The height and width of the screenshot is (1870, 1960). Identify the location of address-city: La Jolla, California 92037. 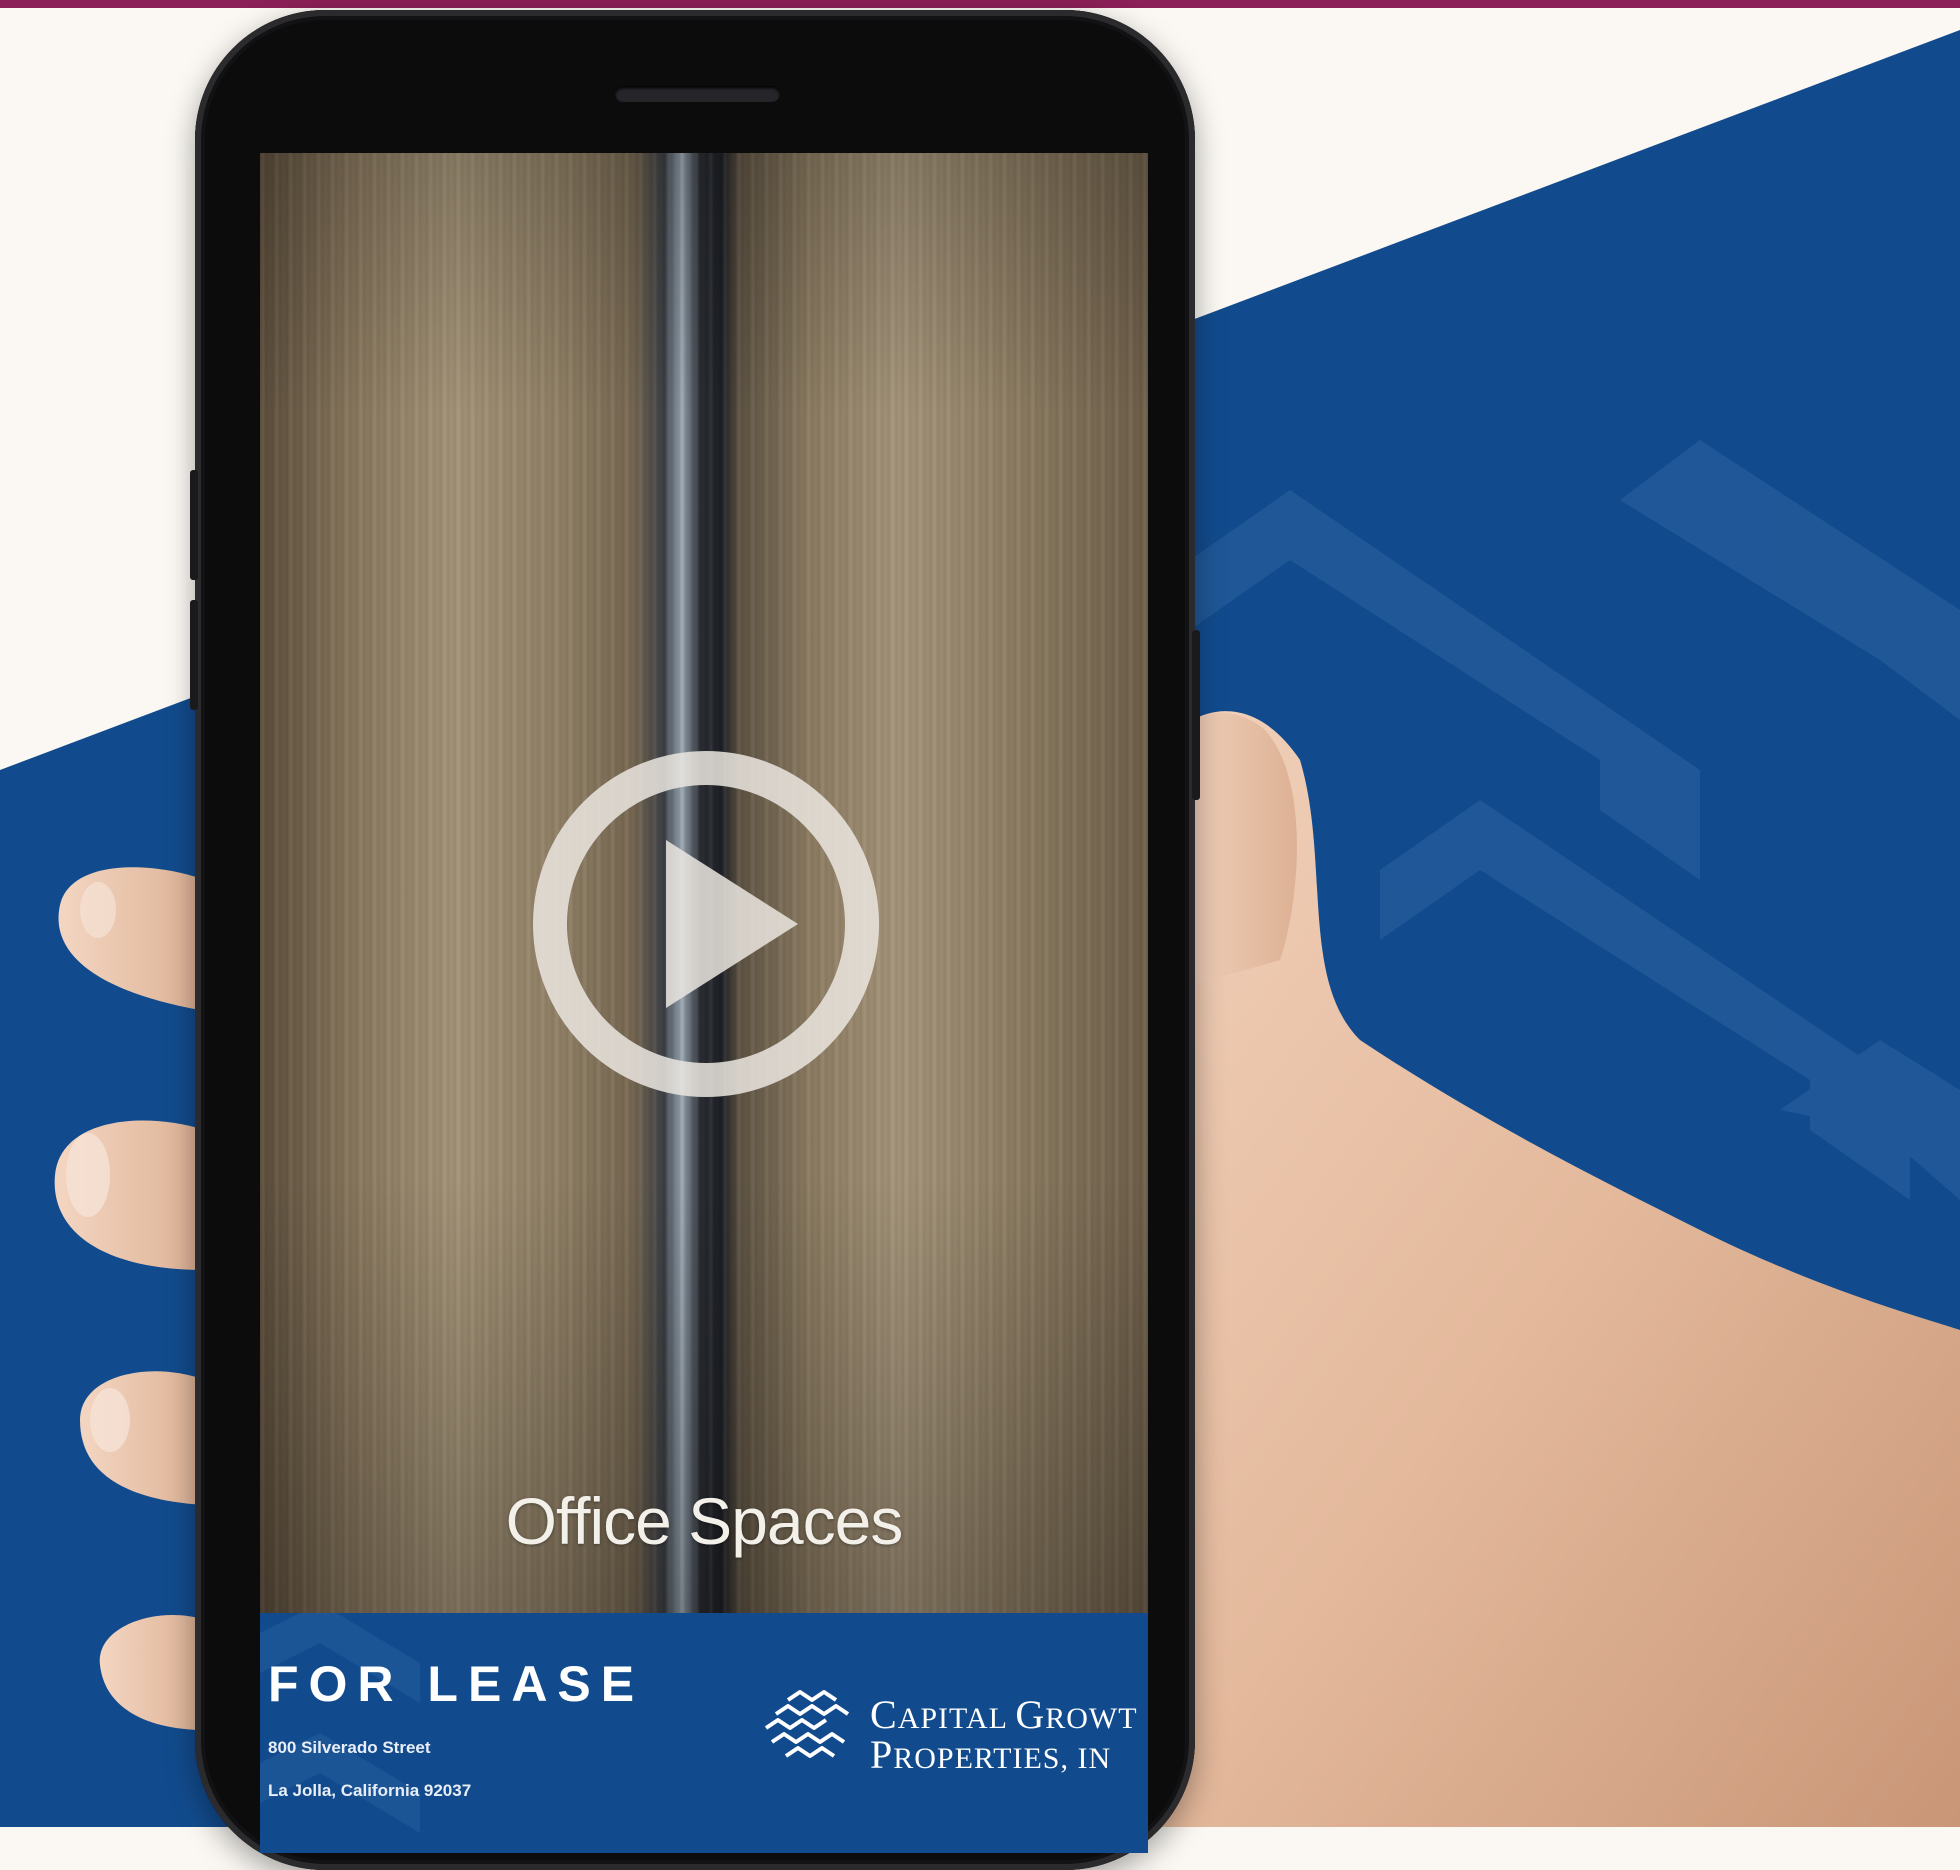
(370, 1790).